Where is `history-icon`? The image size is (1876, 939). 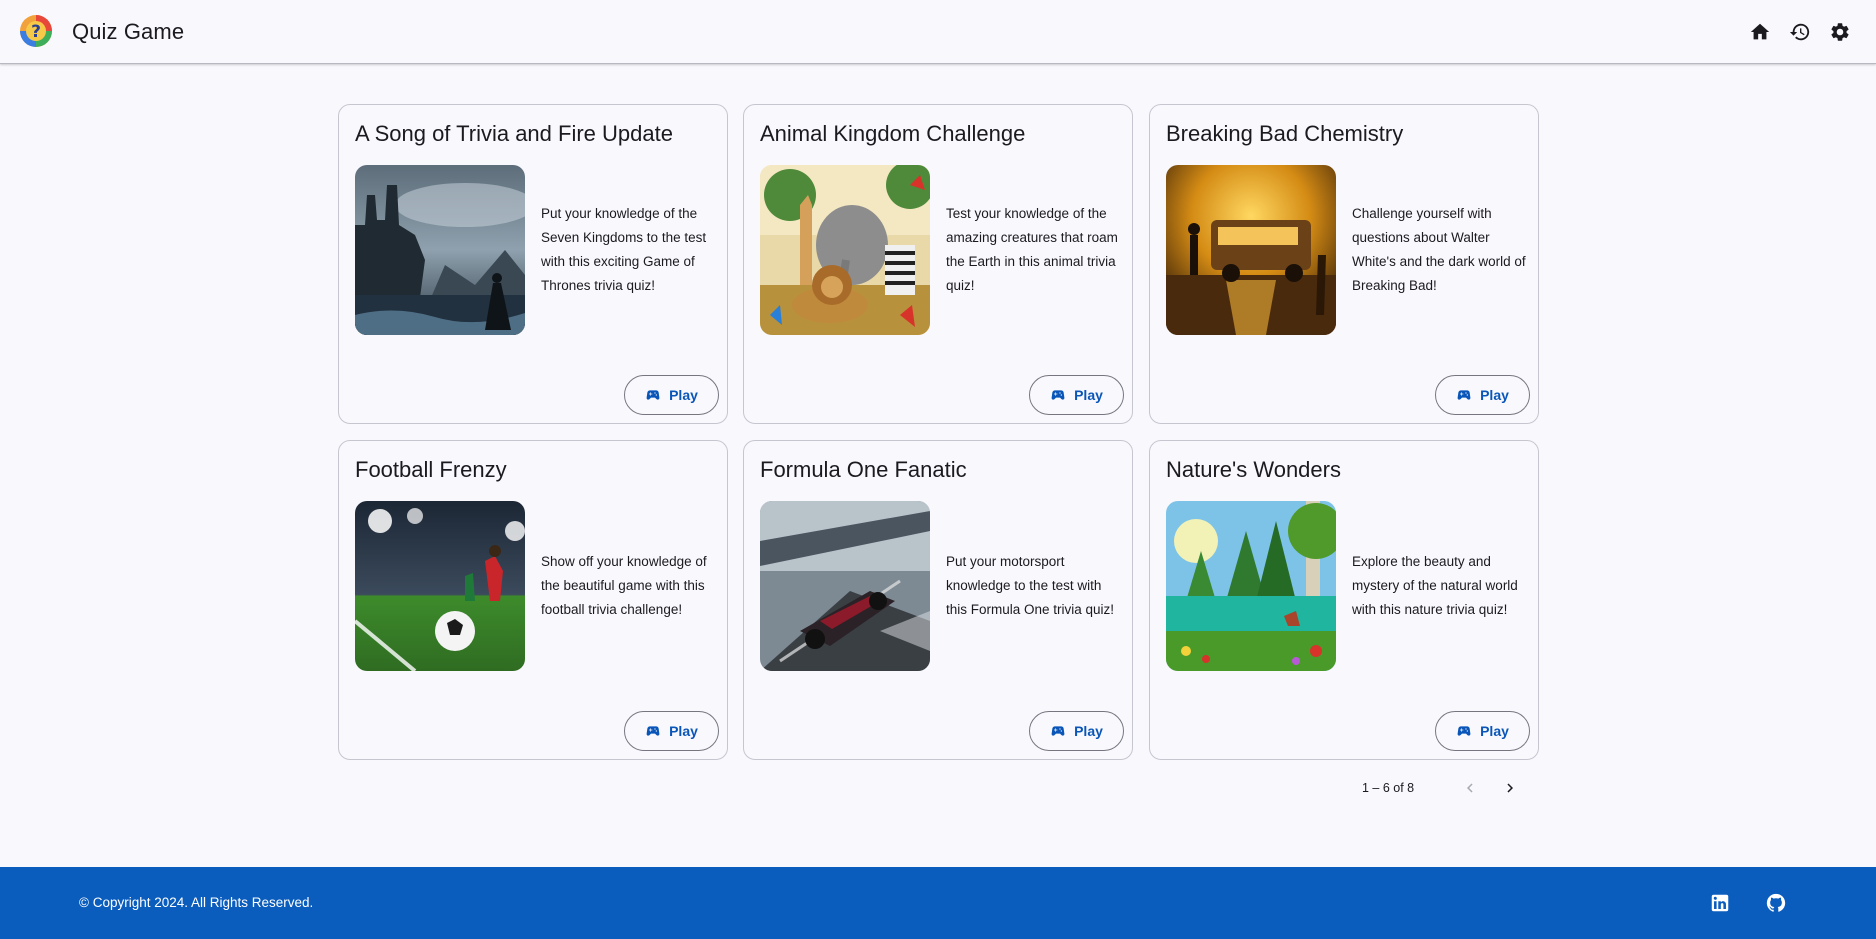 history-icon is located at coordinates (1799, 32).